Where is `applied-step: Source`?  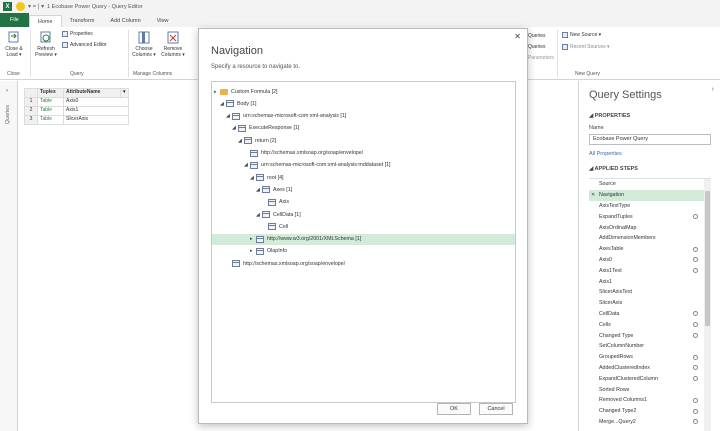
applied-step: Source is located at coordinates (650, 184).